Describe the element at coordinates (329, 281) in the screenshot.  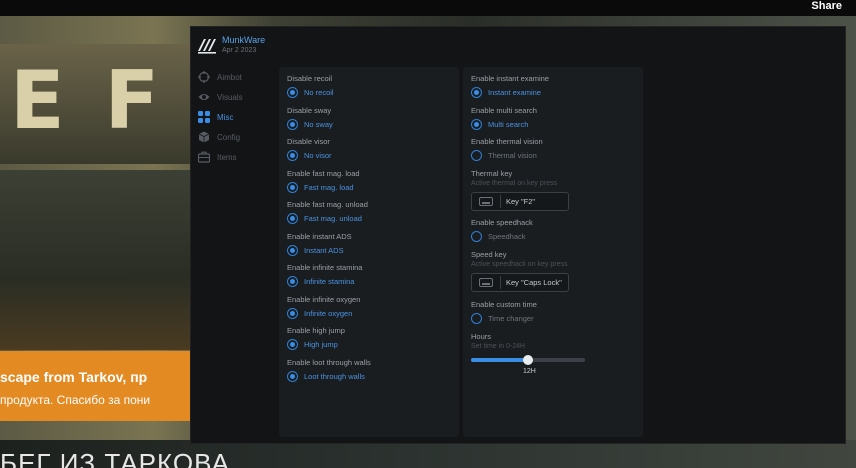
I see `checkbox-label: Infinite stamina` at that location.